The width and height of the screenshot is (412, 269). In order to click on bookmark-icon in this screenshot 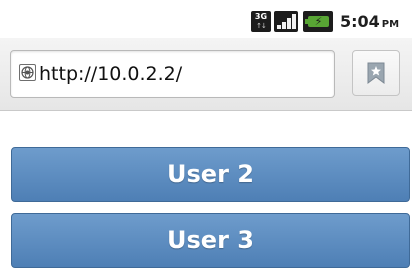, I will do `click(376, 73)`.